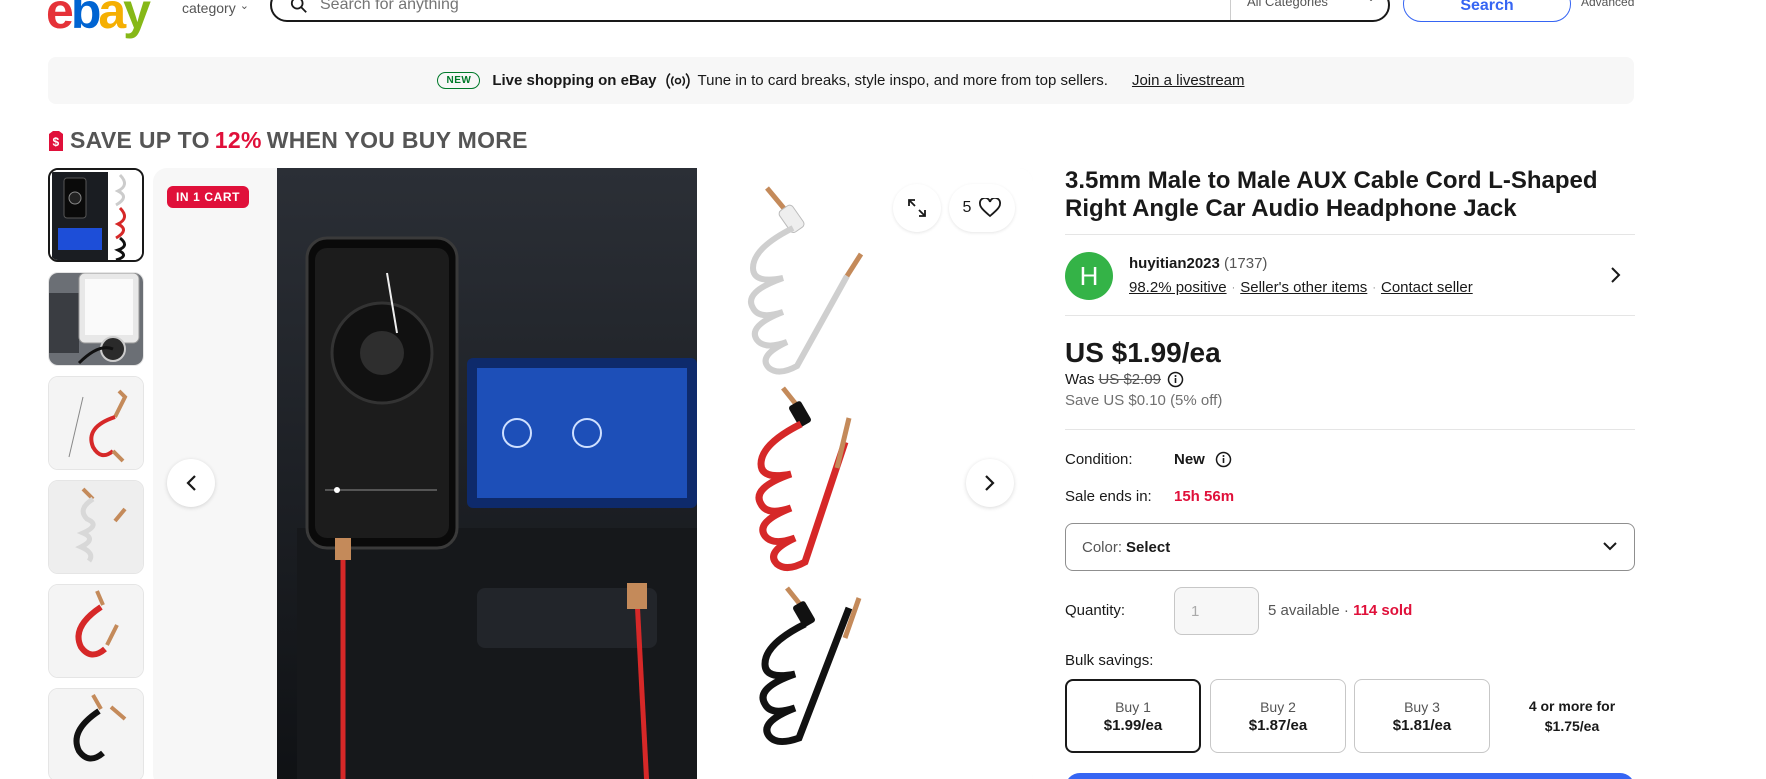 The height and width of the screenshot is (779, 1766). Describe the element at coordinates (1144, 400) in the screenshot. I see `savings-text: Save US $0.10 (5% off)` at that location.